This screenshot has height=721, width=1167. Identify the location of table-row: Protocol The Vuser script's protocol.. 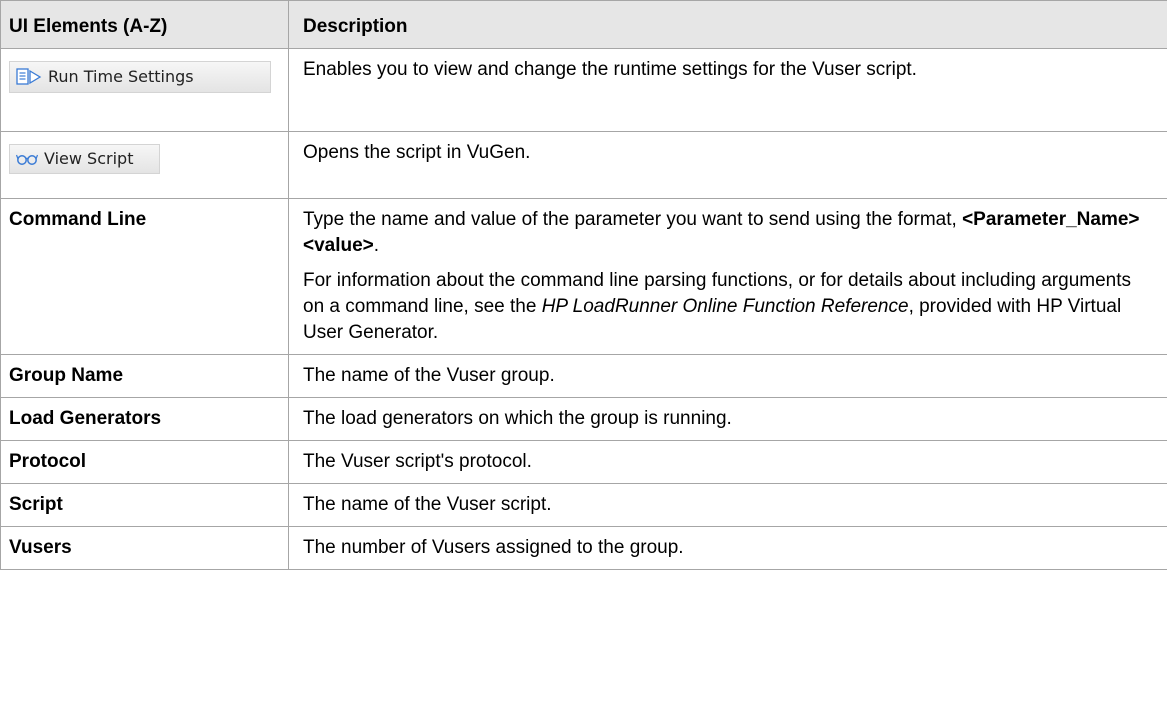
(583, 462).